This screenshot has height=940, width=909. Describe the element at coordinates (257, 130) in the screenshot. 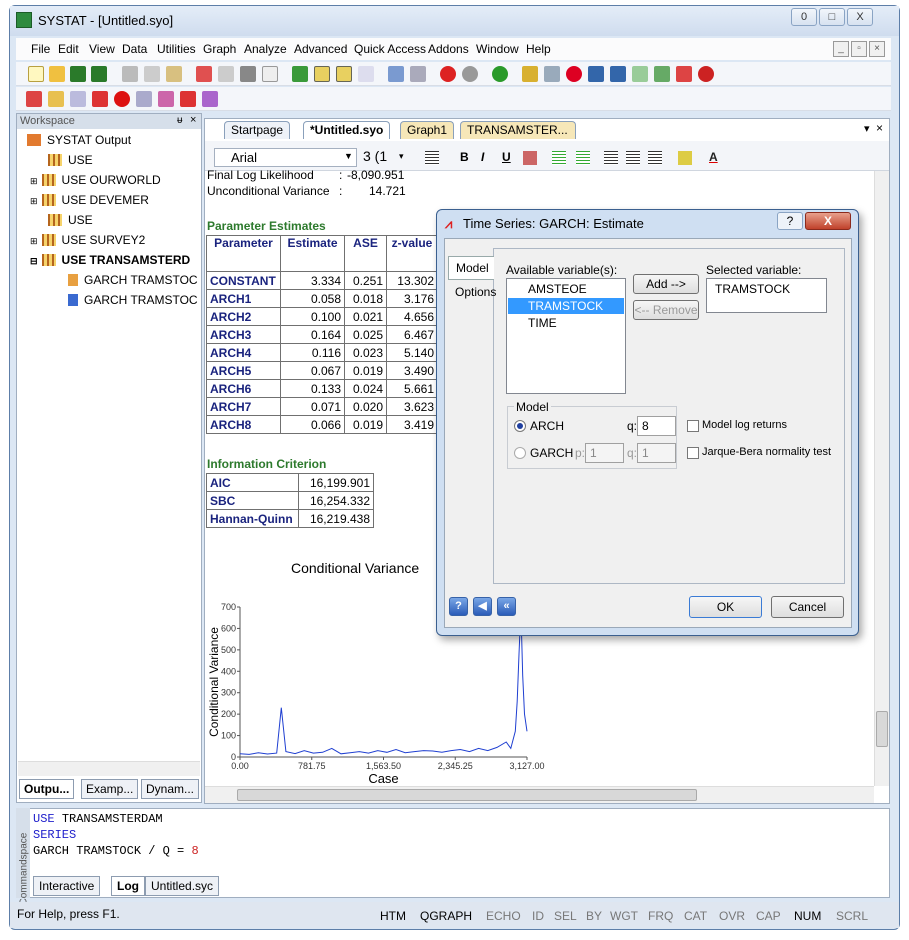

I see `tab-startpage: Startpage` at that location.